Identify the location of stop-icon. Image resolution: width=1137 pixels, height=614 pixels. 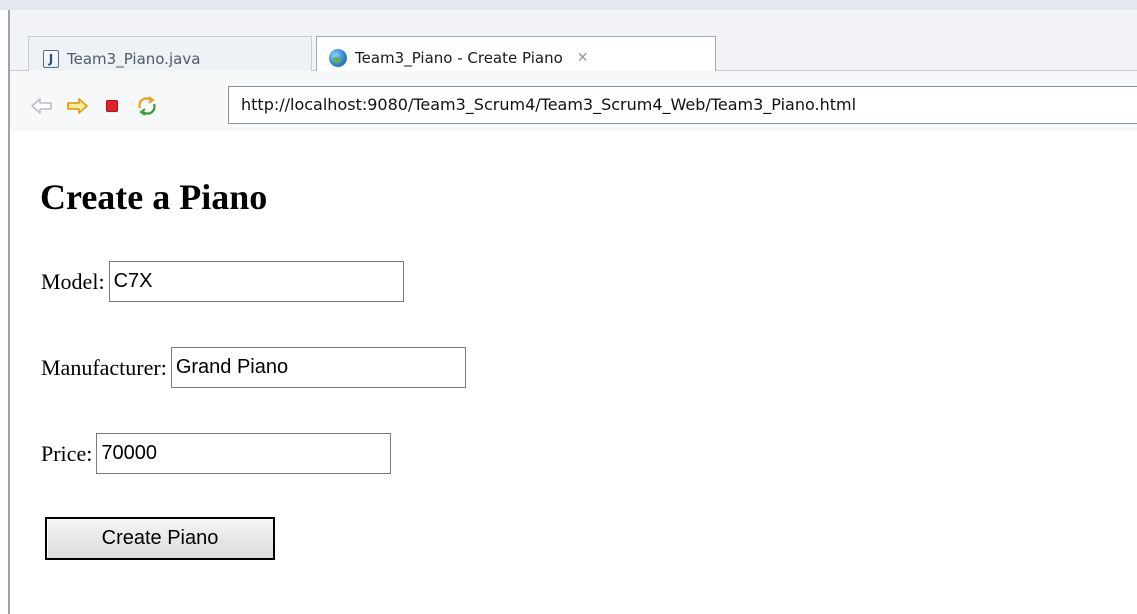
(112, 106).